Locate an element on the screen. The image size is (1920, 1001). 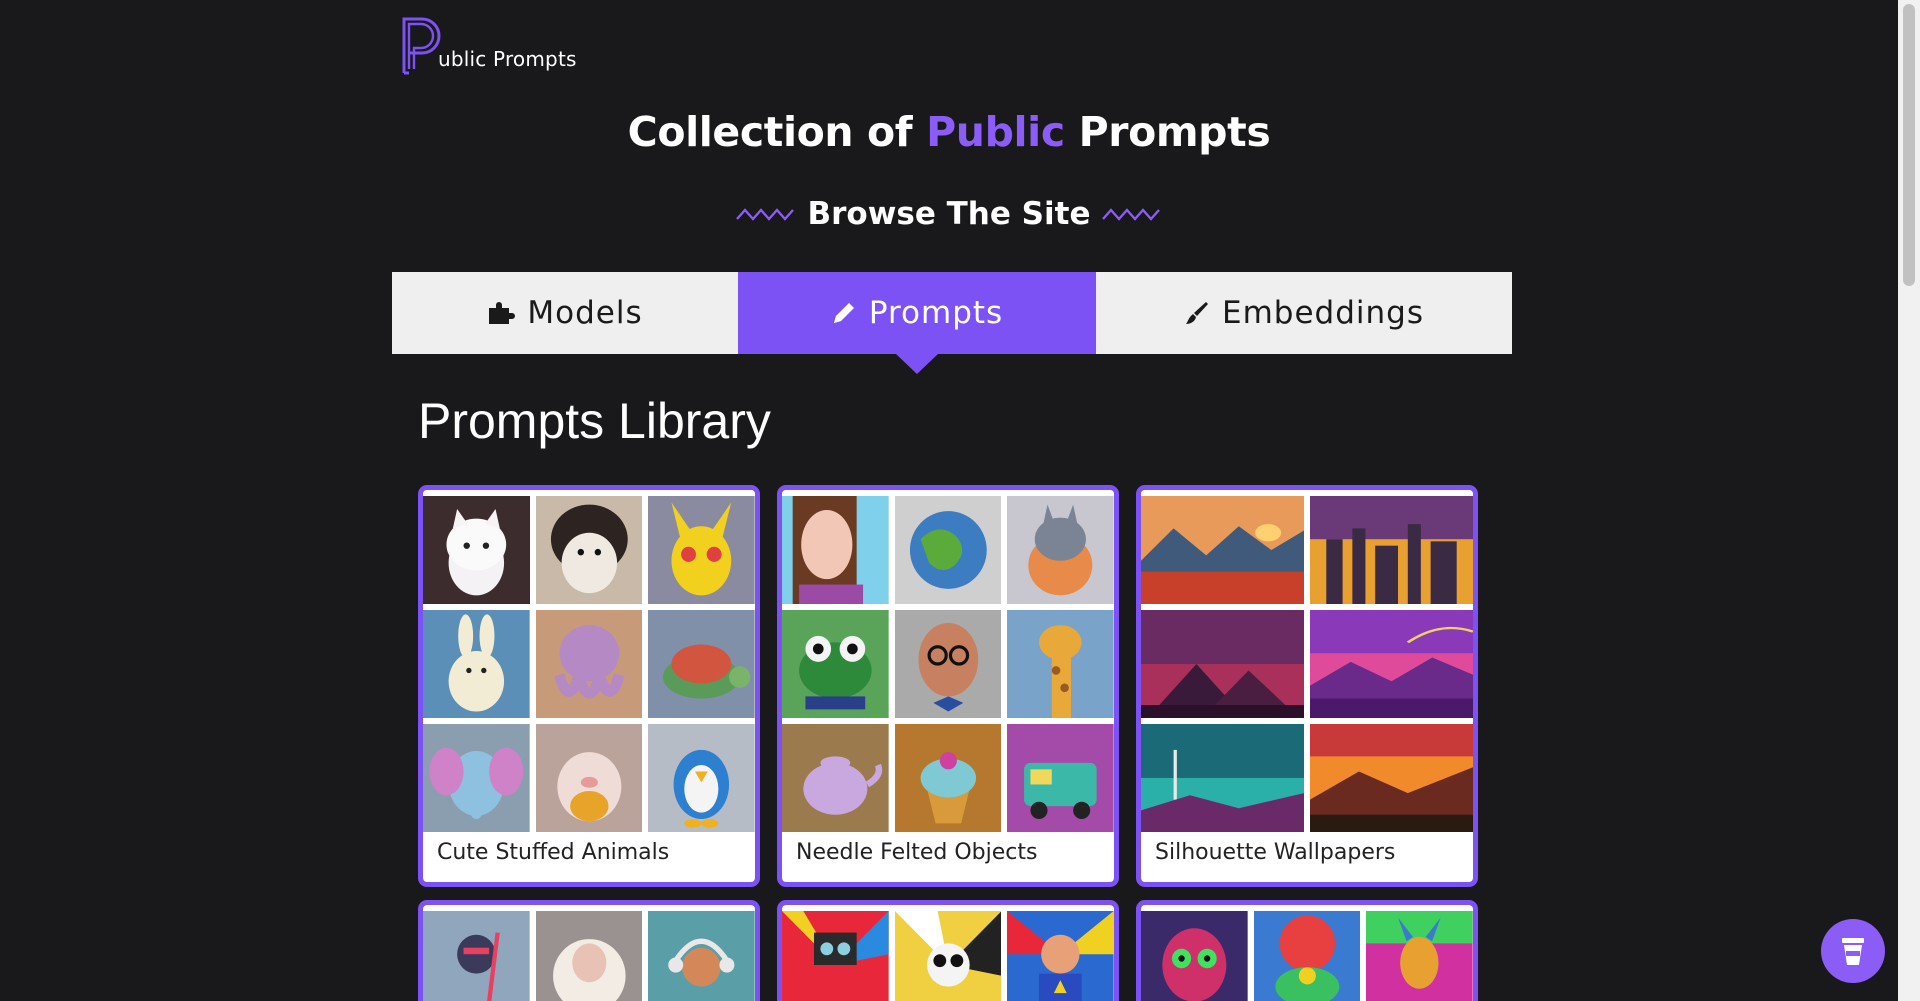
thumb-pyramids is located at coordinates (1222, 664).